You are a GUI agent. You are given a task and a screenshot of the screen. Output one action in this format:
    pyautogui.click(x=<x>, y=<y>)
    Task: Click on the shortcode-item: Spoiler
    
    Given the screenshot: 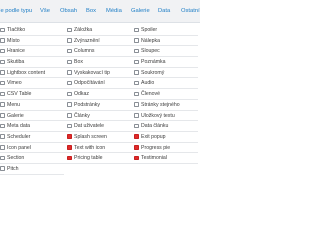 What is the action you would take?
    pyautogui.click(x=164, y=30)
    